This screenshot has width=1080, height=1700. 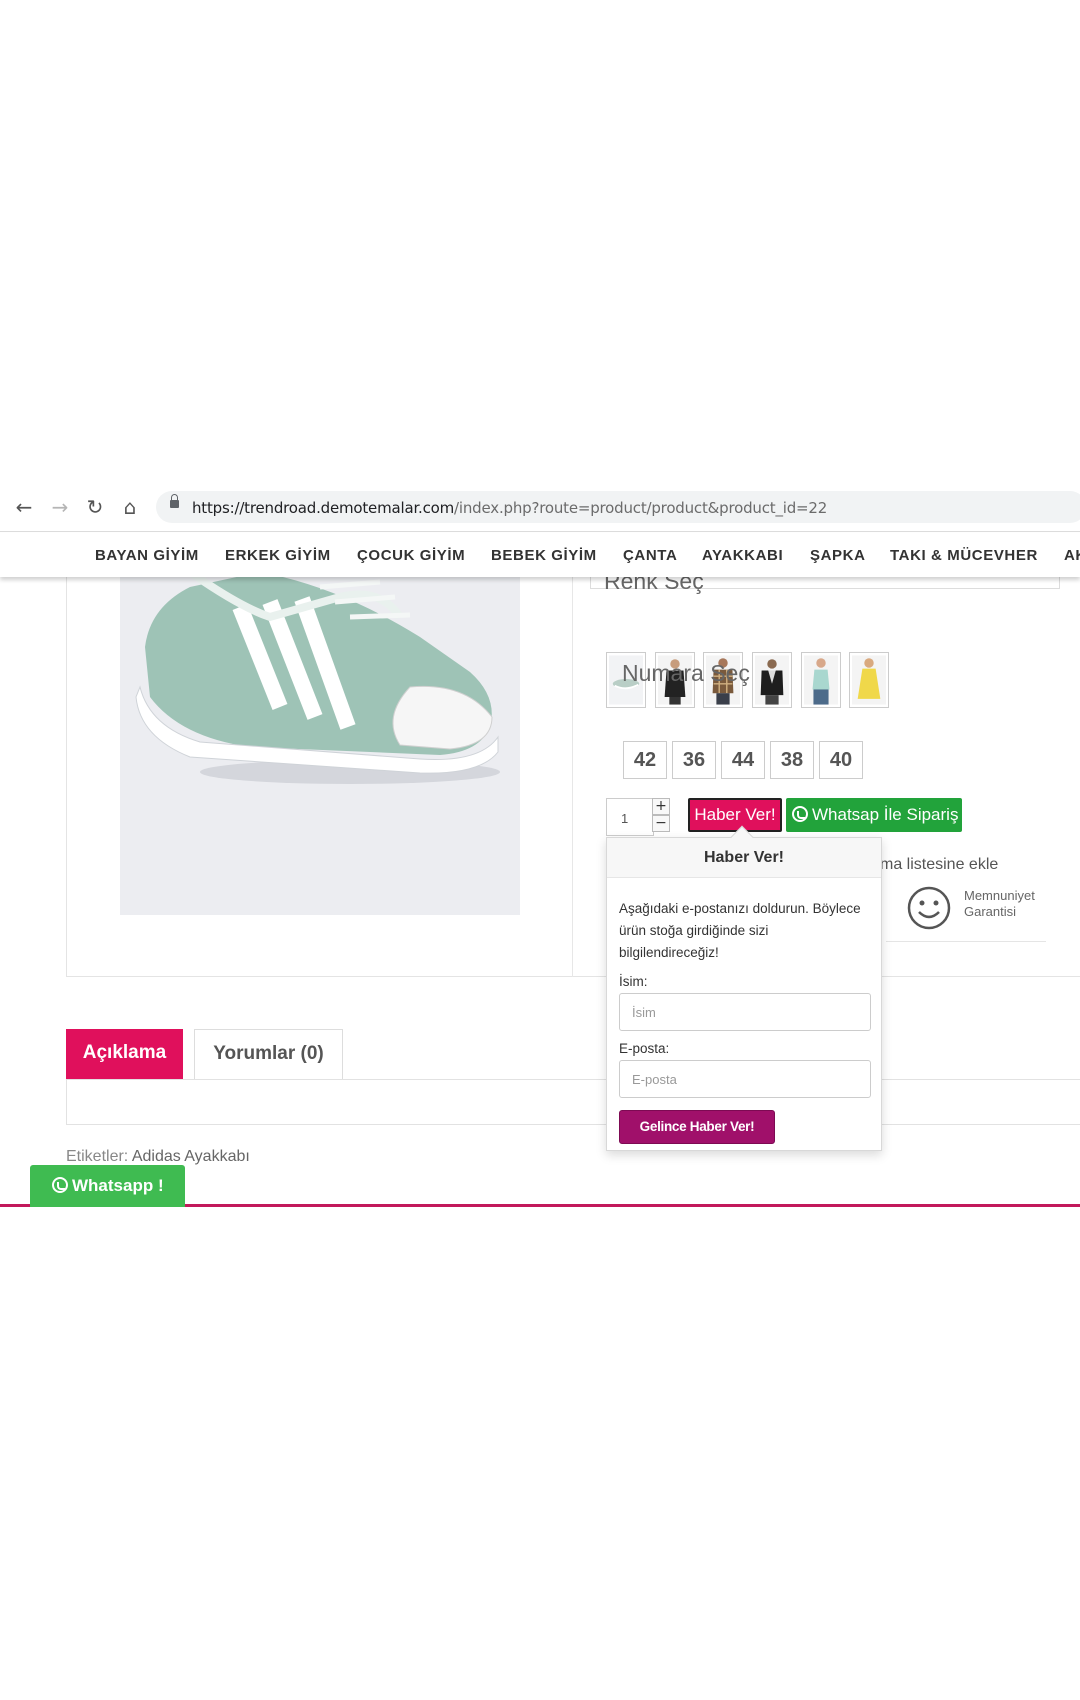 I want to click on tab-content-panel, so click(x=573, y=1102).